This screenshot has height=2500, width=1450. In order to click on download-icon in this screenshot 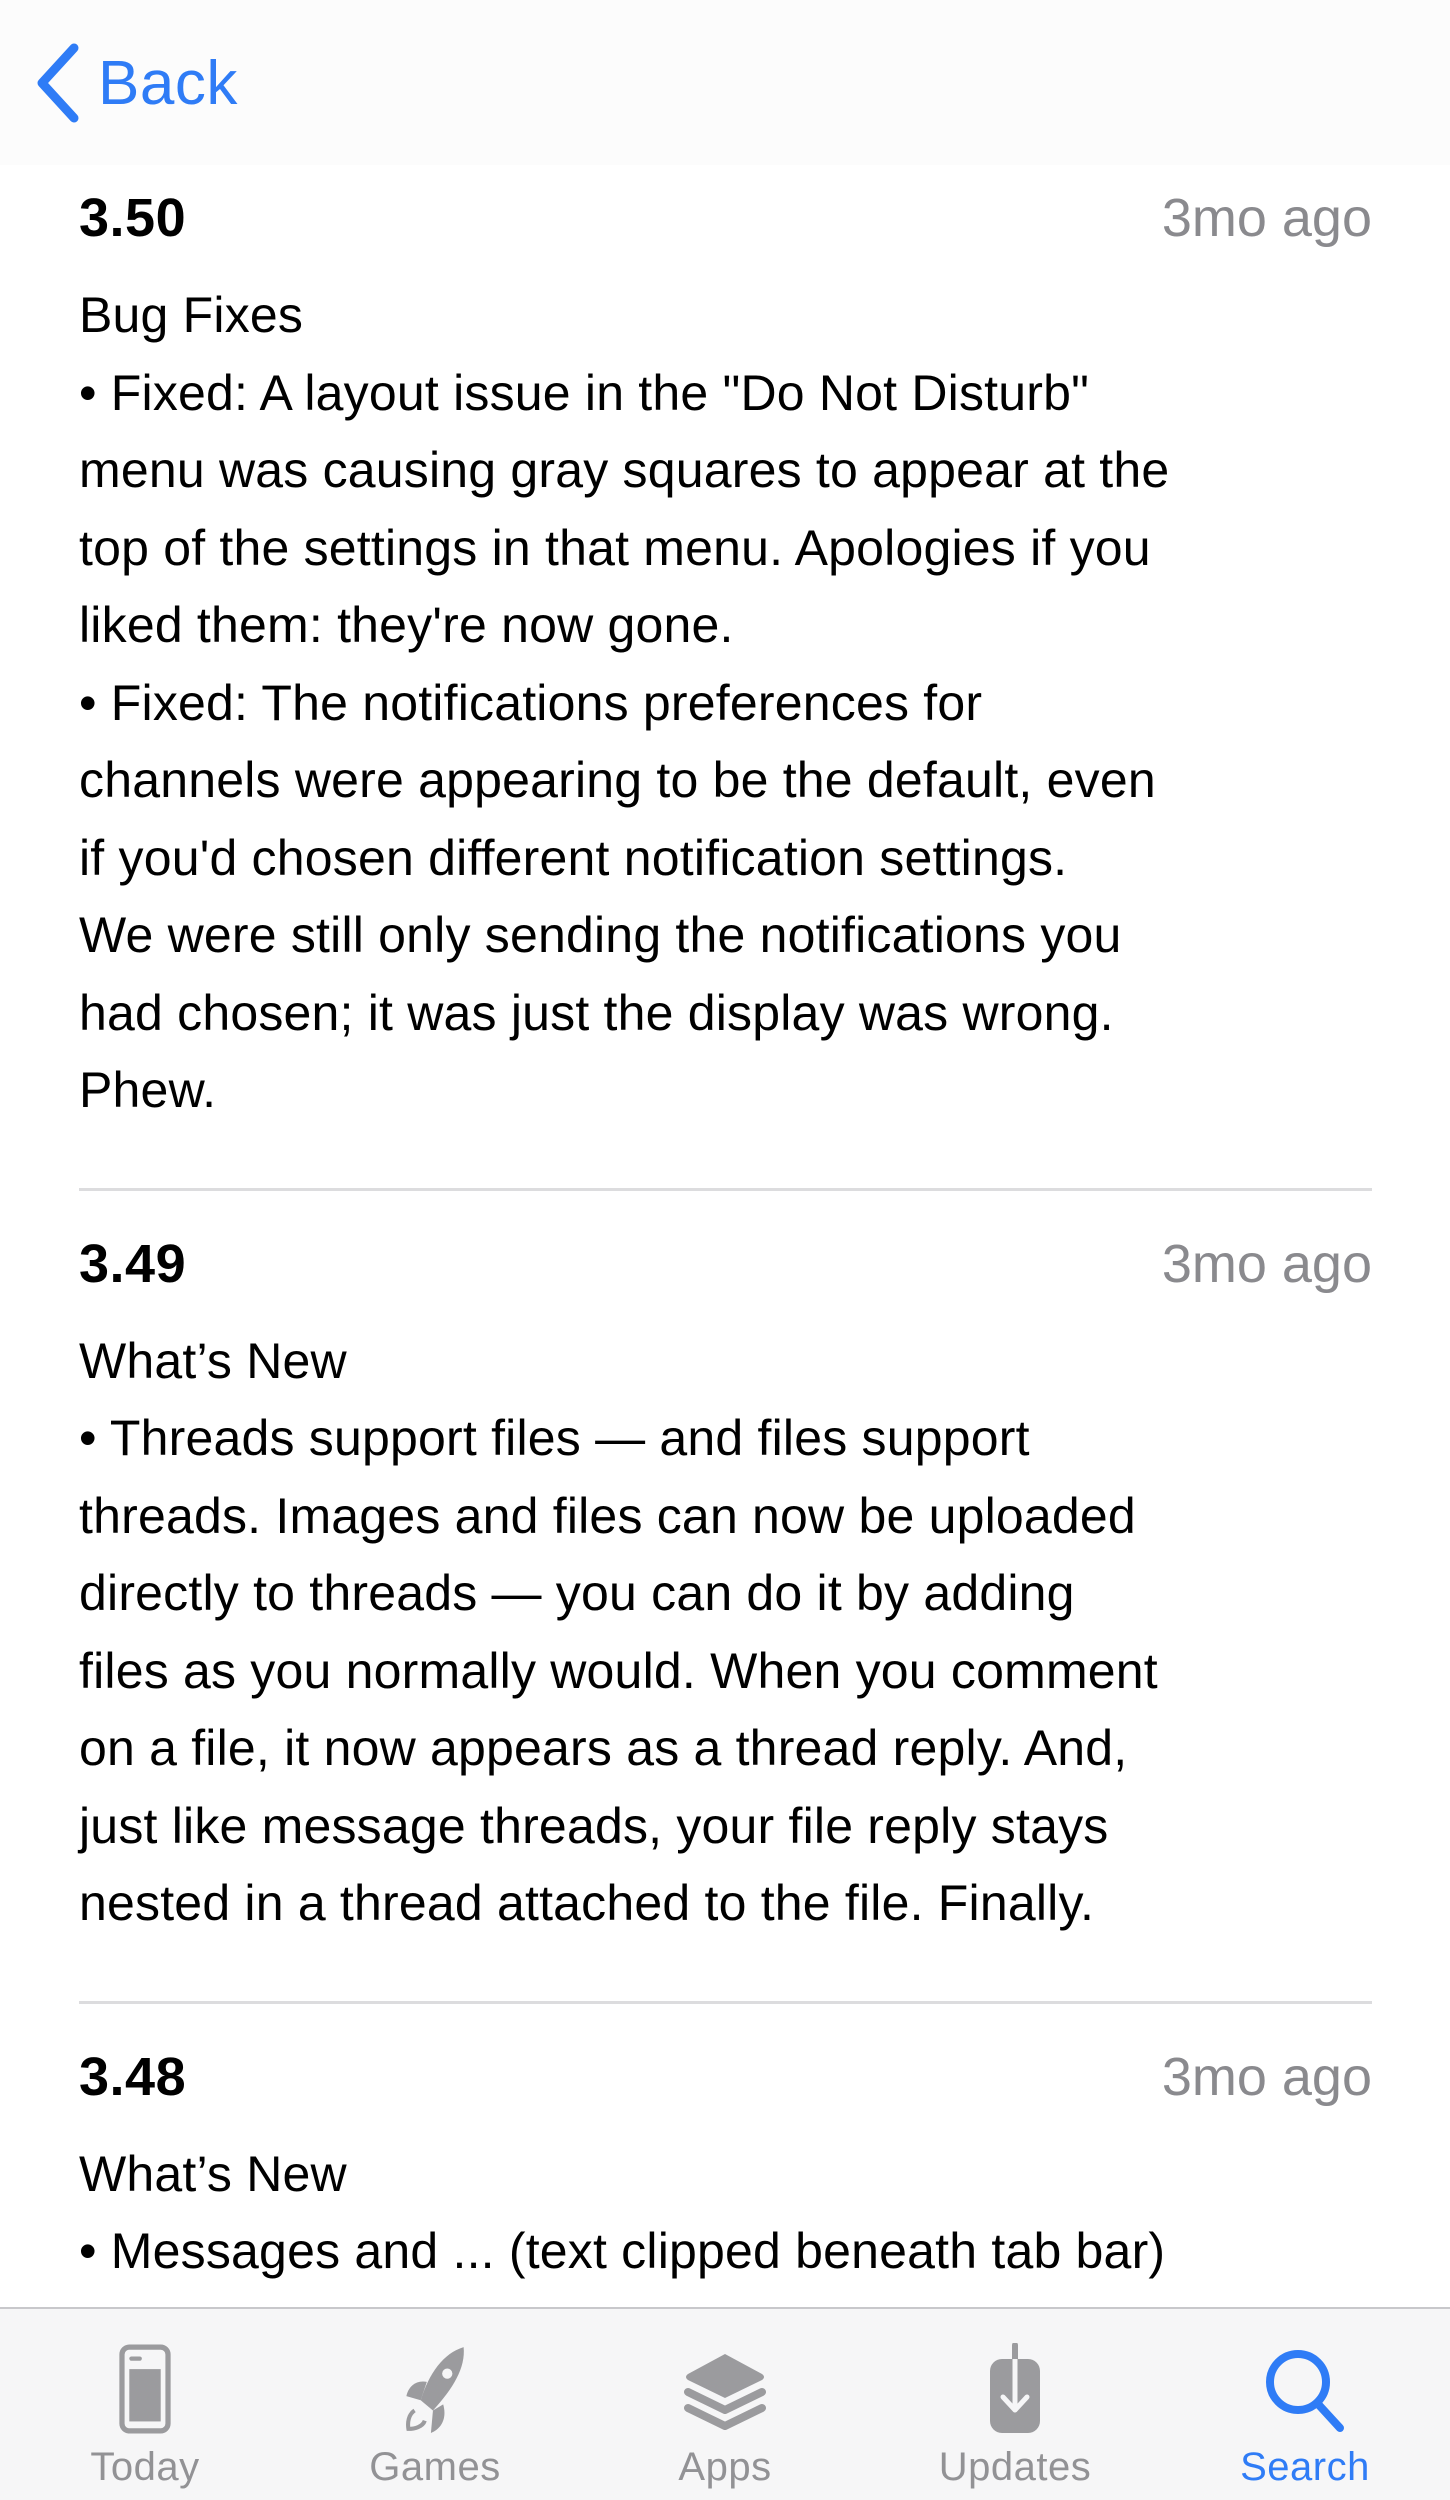, I will do `click(1015, 2388)`.